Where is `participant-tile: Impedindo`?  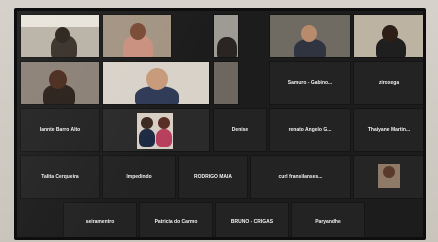 participant-tile: Impedindo is located at coordinates (139, 177).